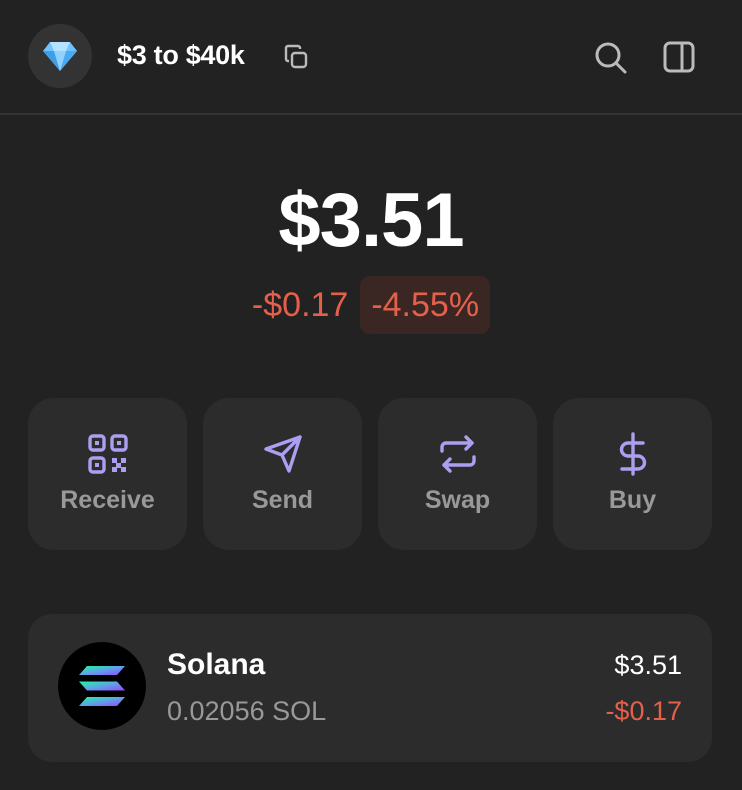 Image resolution: width=742 pixels, height=790 pixels. What do you see at coordinates (371, 57) in the screenshot?
I see `header: $3 to $40k` at bounding box center [371, 57].